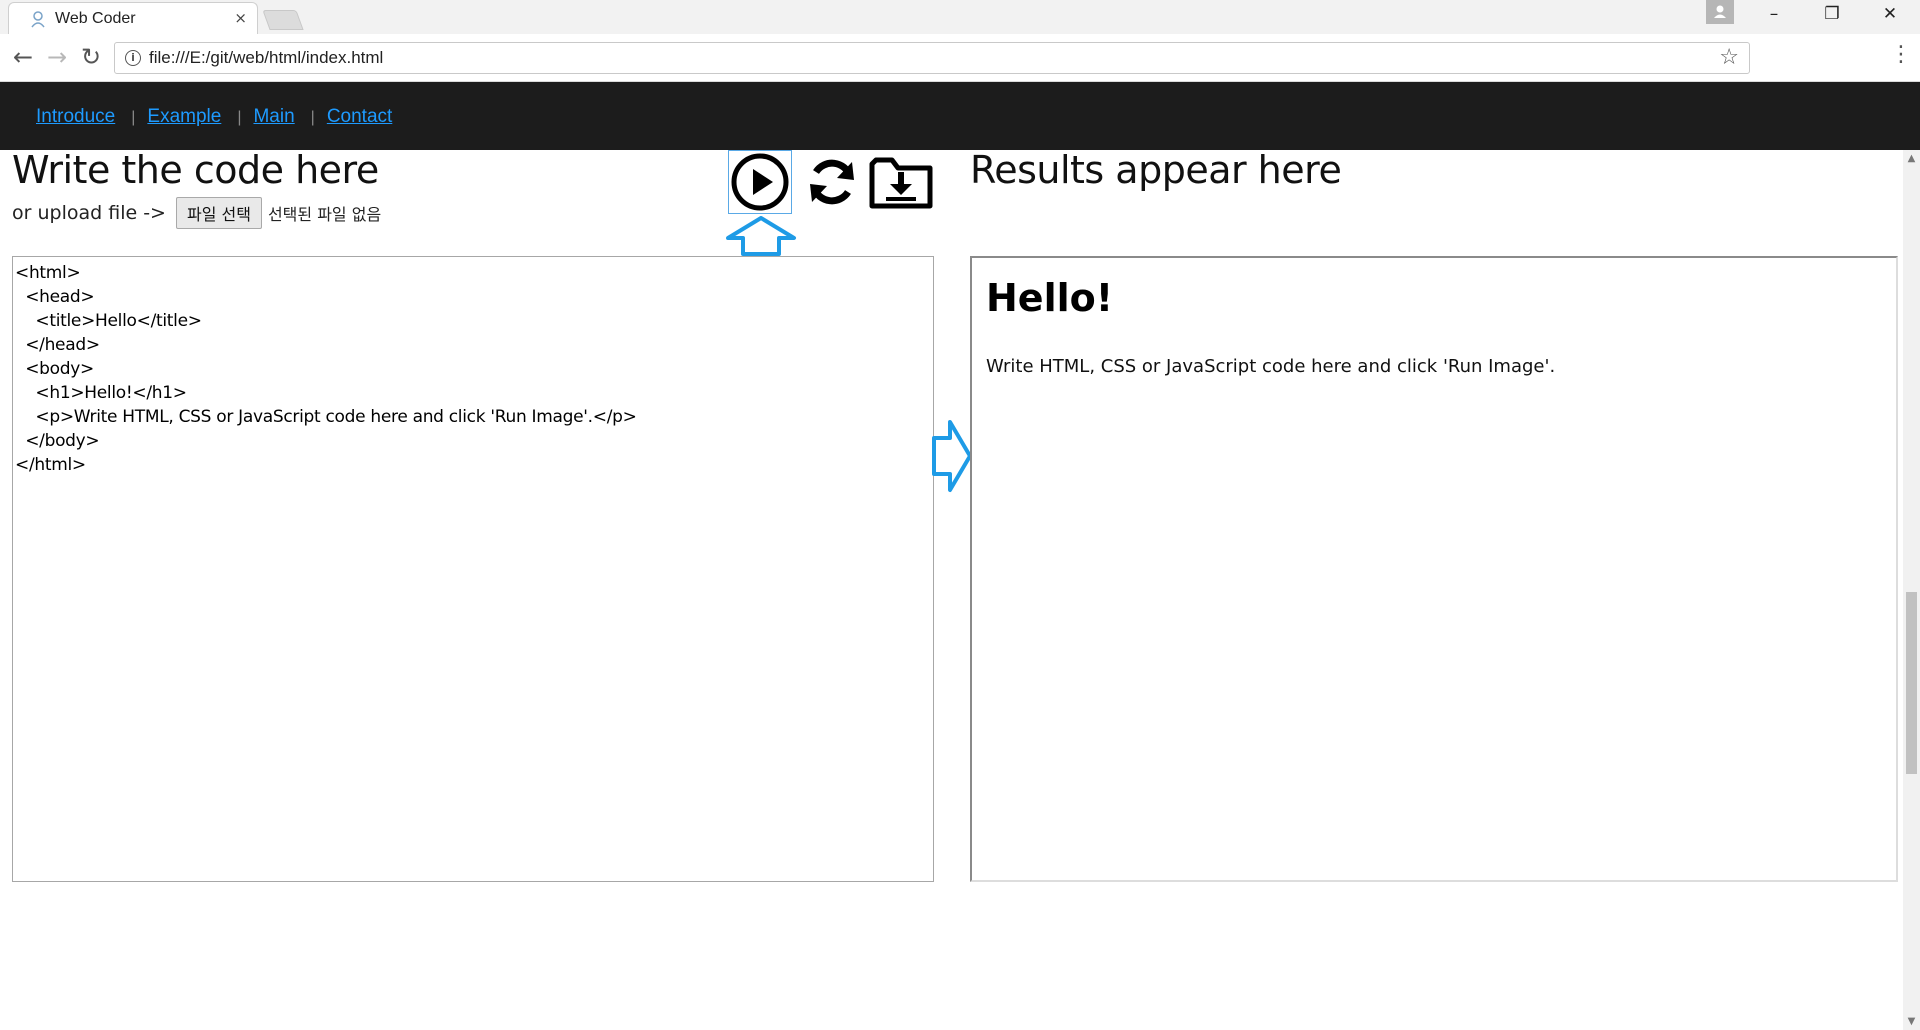 The image size is (1920, 1030). Describe the element at coordinates (952, 456) in the screenshot. I see `right-arrow-icon` at that location.